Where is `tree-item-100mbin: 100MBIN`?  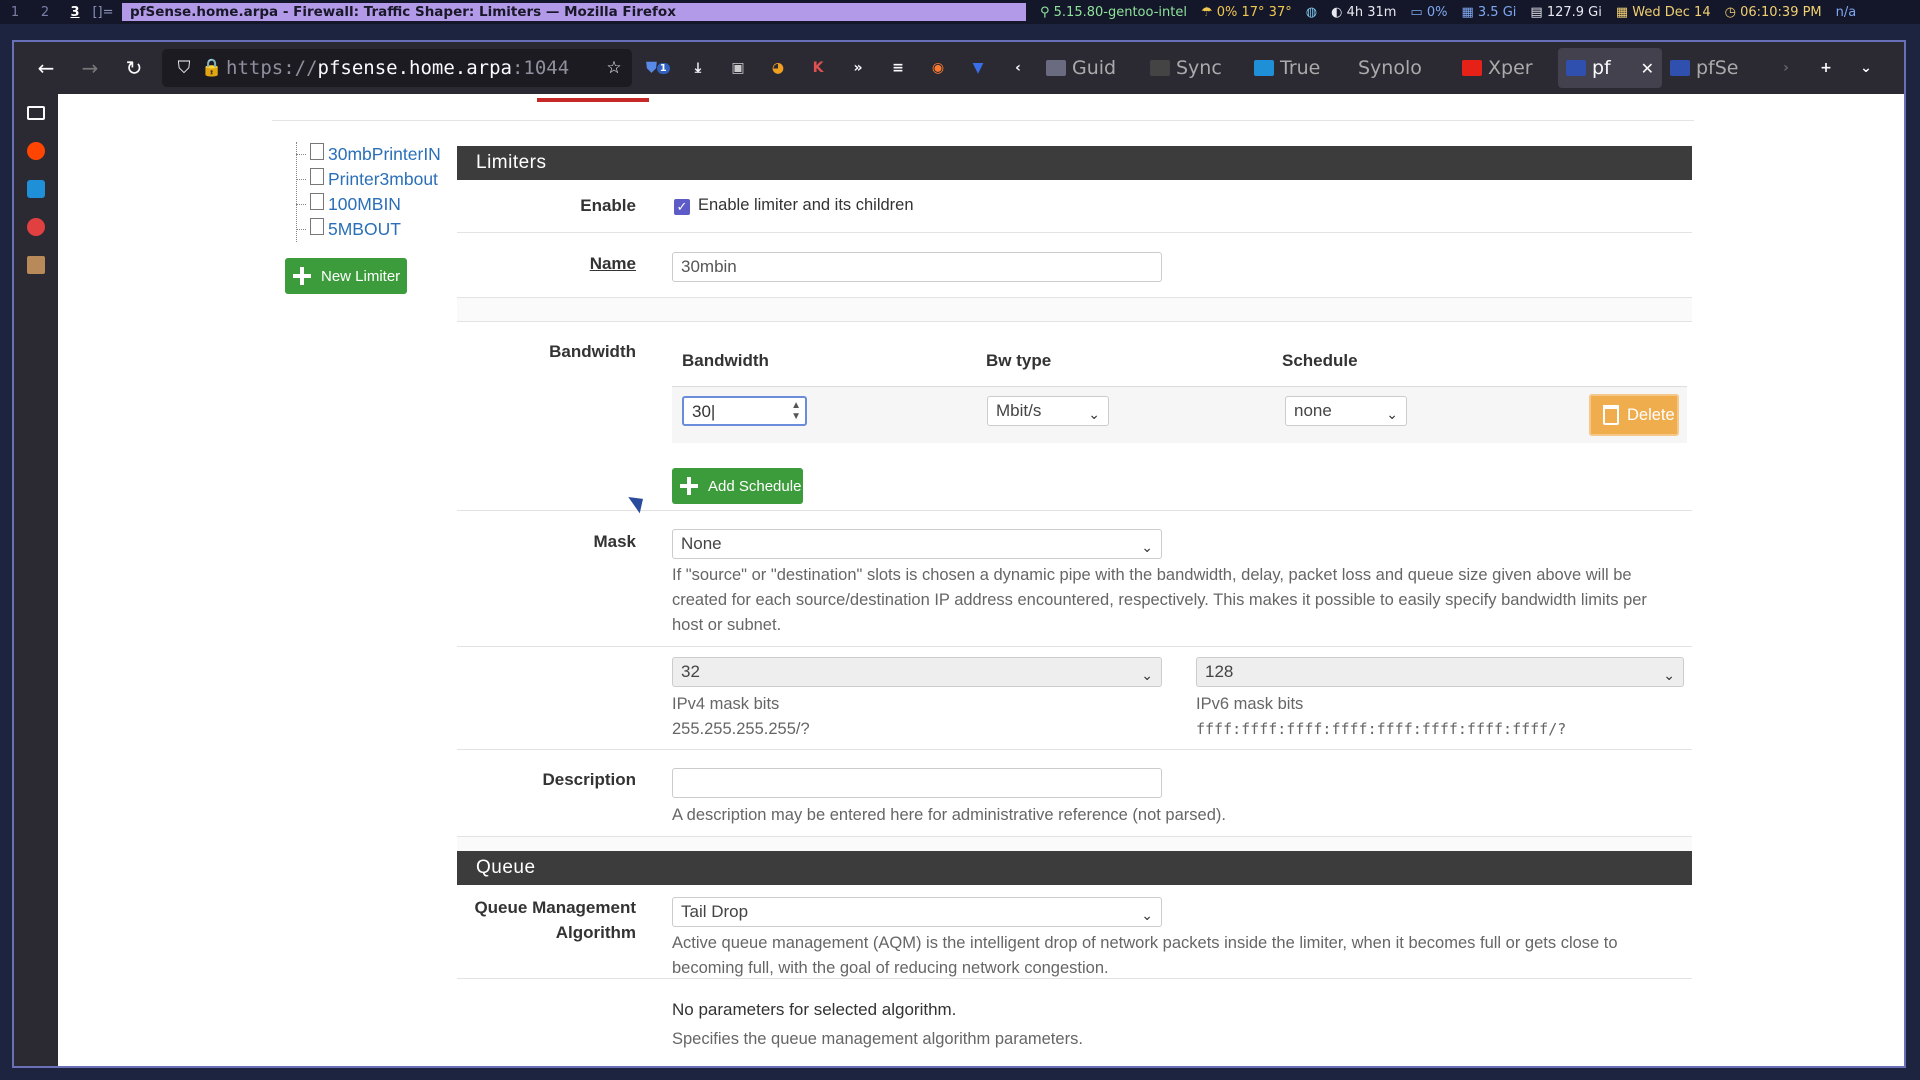
tree-item-100mbin: 100MBIN is located at coordinates (368, 204).